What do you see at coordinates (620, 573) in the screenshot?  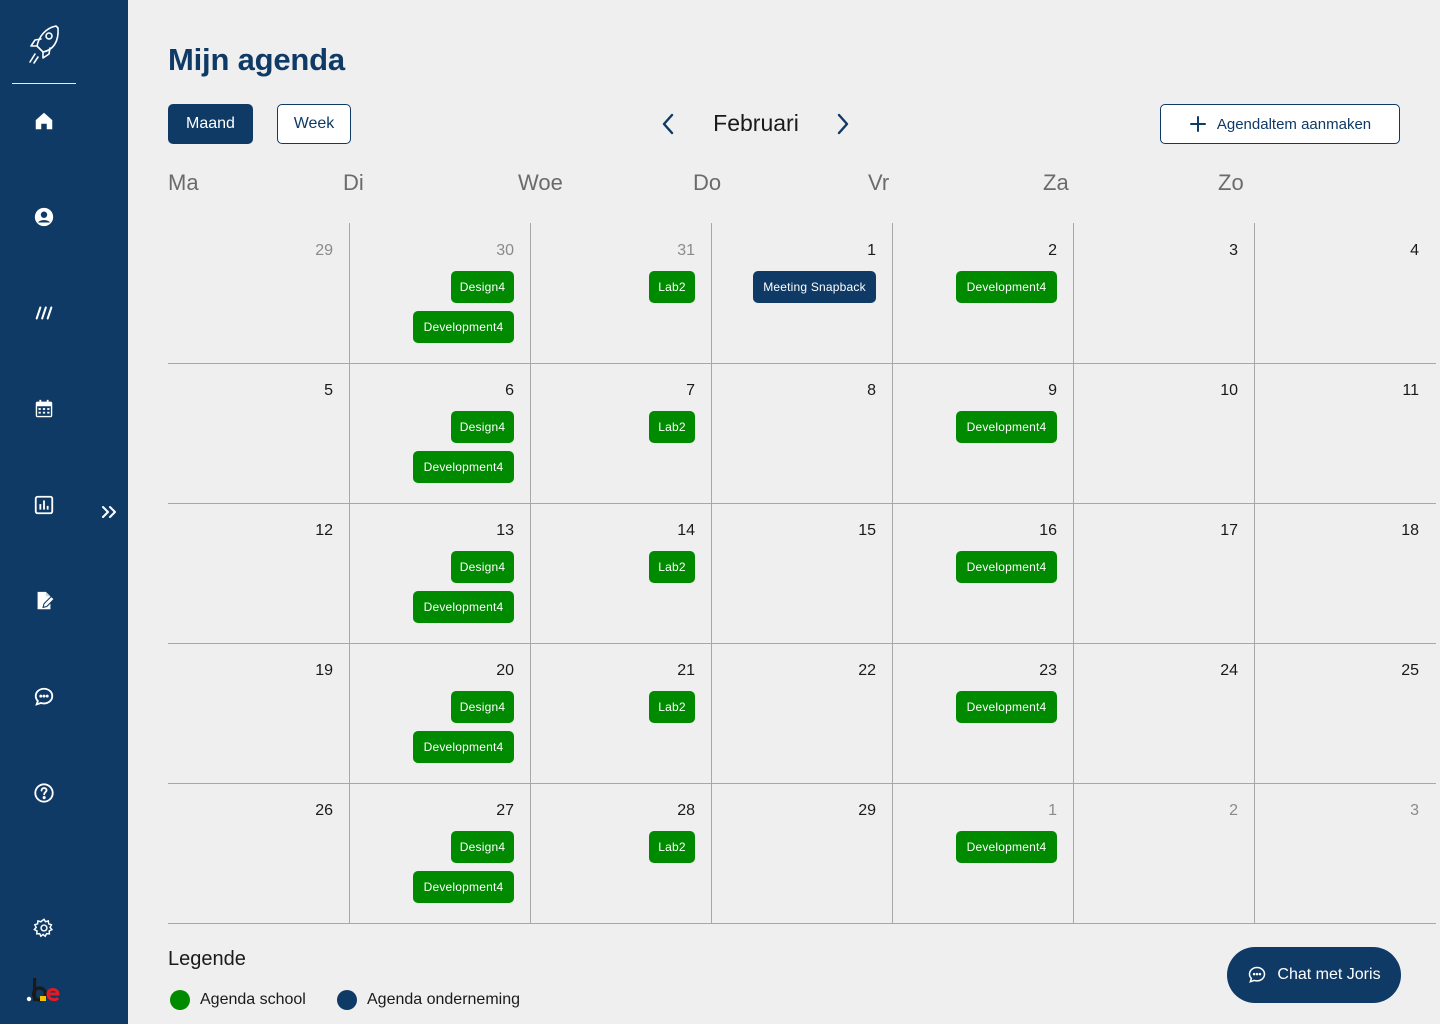 I see `calendar-day-cell: 14 Lab2` at bounding box center [620, 573].